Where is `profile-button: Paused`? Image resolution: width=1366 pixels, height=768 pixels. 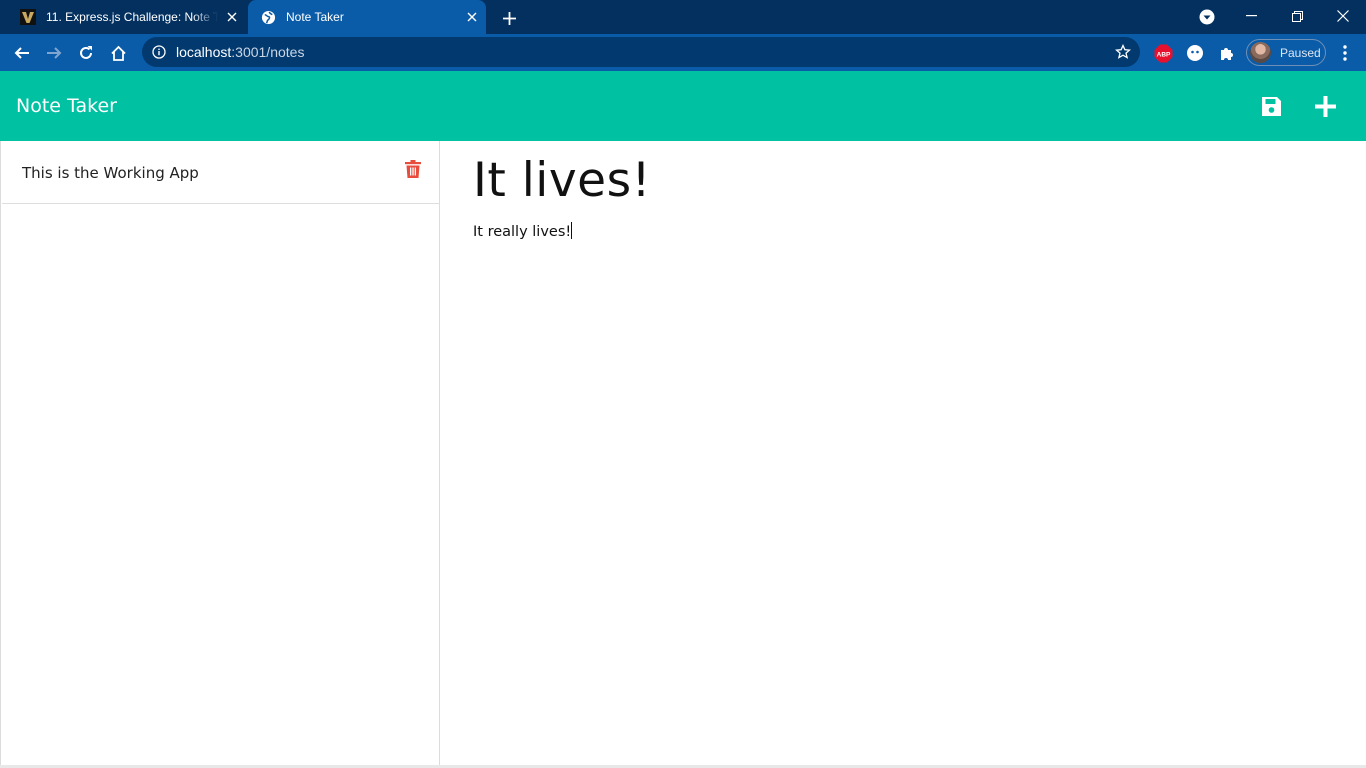
profile-button: Paused is located at coordinates (1286, 52).